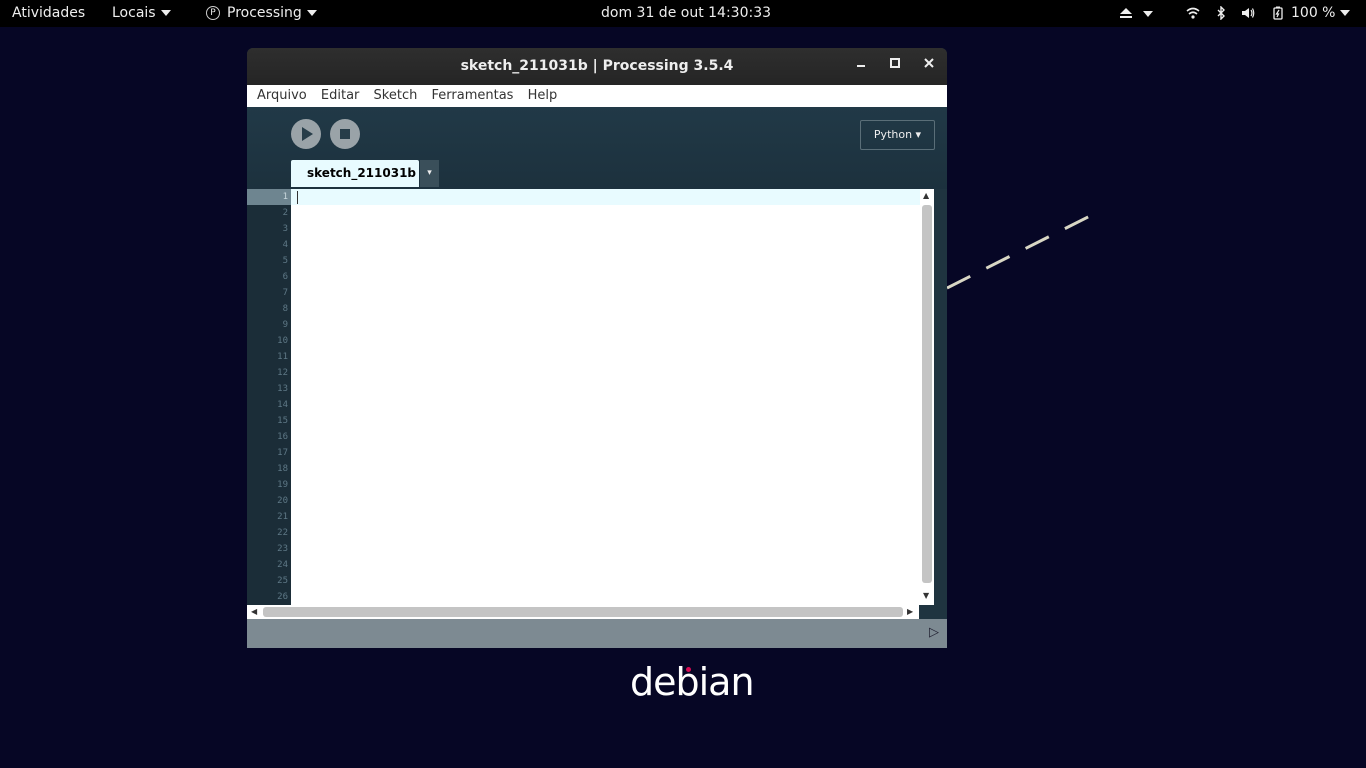  Describe the element at coordinates (282, 421) in the screenshot. I see `line-number: 15` at that location.